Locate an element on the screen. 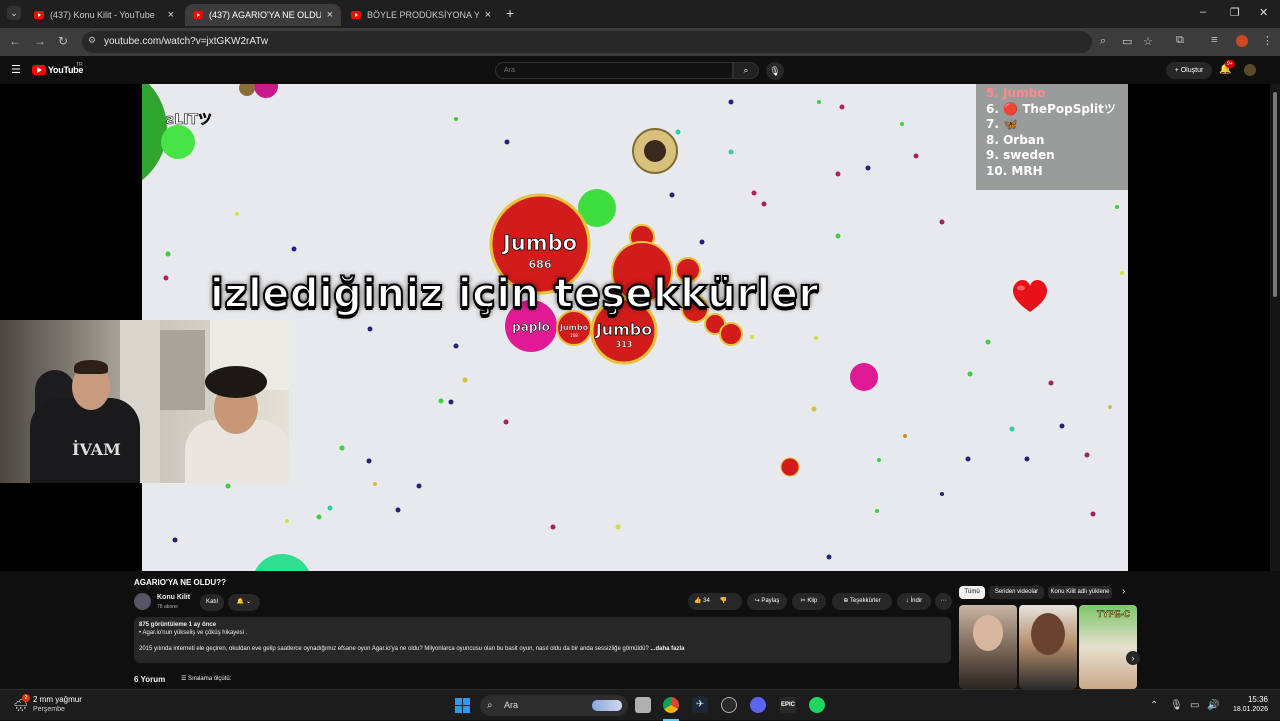  thumbs-up-icon: 👍 is located at coordinates (698, 601).